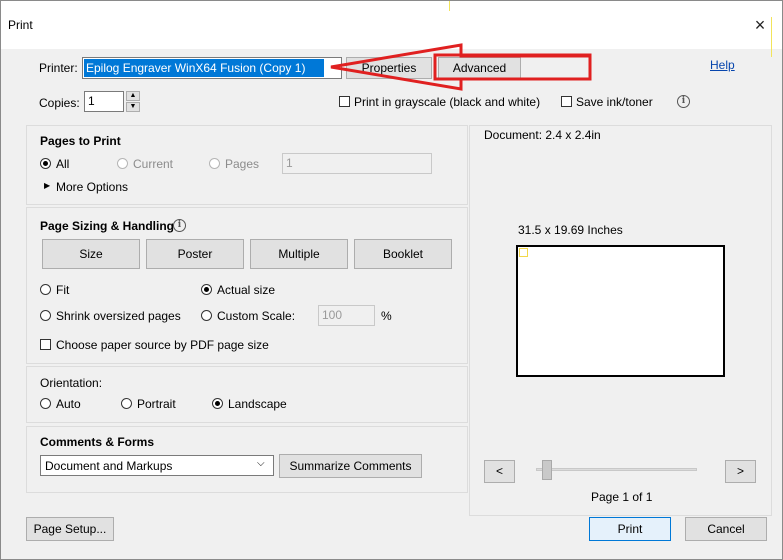 The height and width of the screenshot is (560, 783). I want to click on annotation-overlay, so click(461, 67).